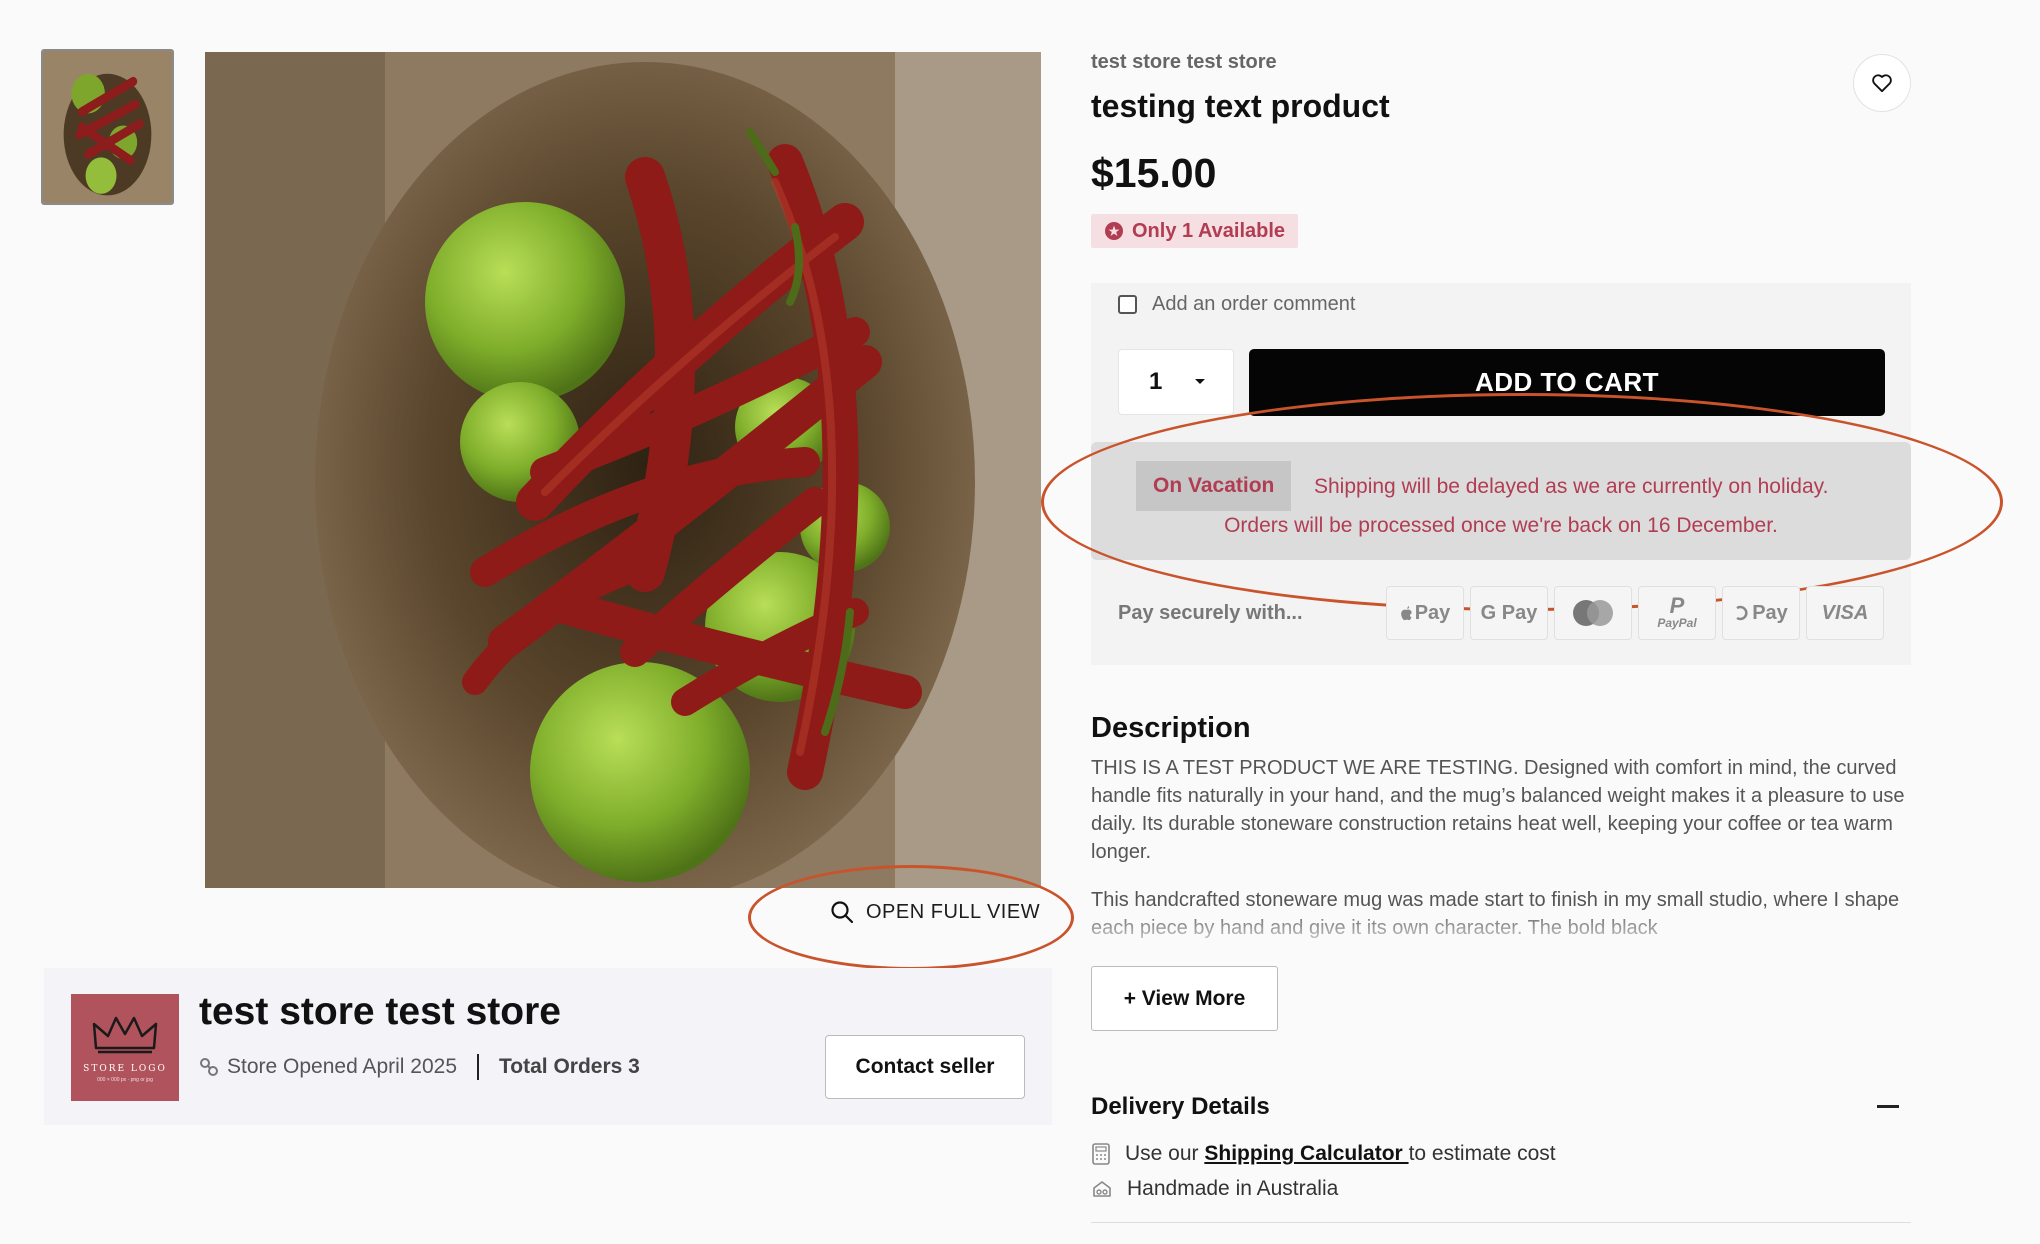 The image size is (2040, 1244). Describe the element at coordinates (925, 1067) in the screenshot. I see `contact-seller-button: Contact seller` at that location.